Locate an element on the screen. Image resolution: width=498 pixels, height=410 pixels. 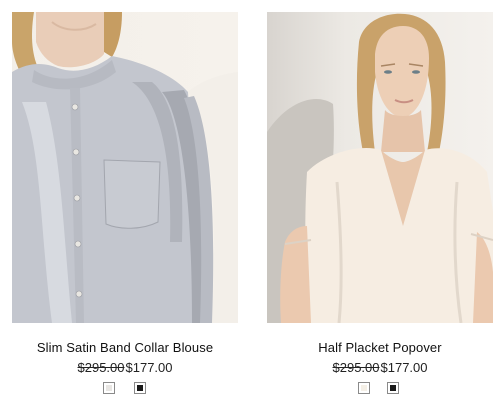
swatch-light is located at coordinates (109, 388).